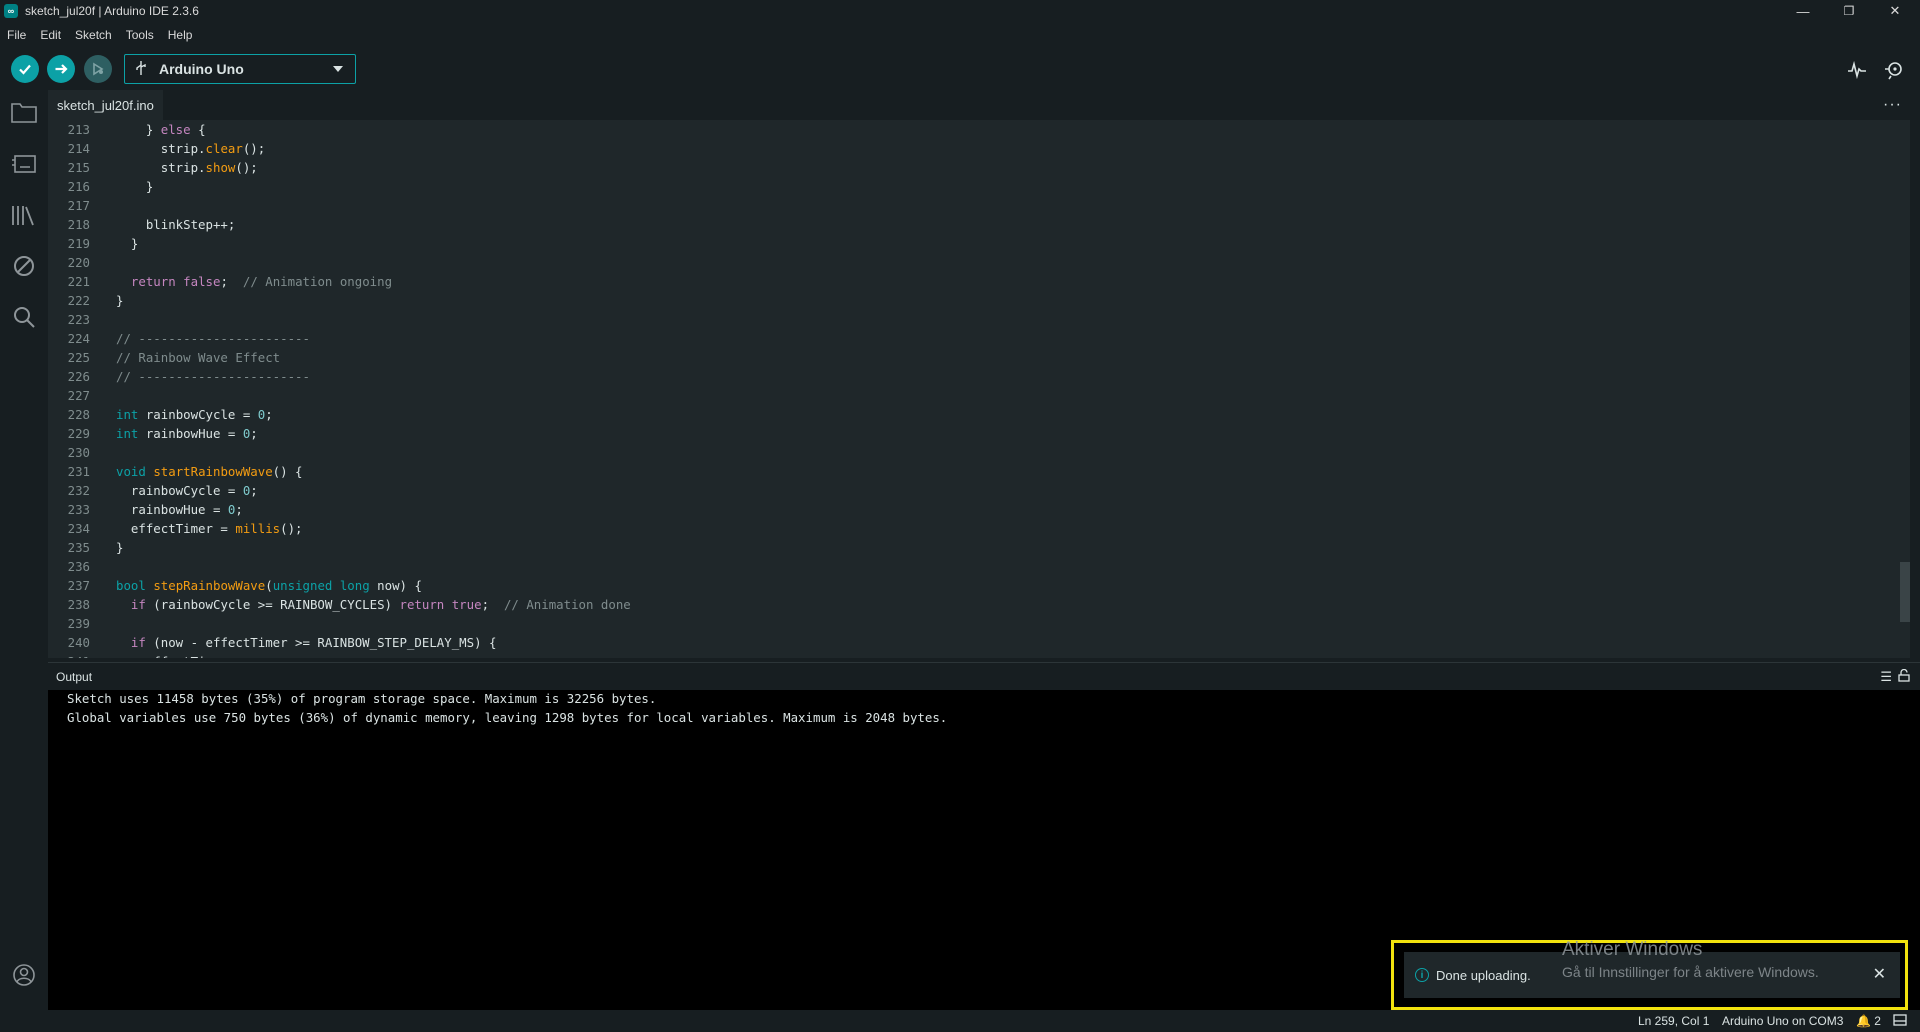 The image size is (1920, 1032). Describe the element at coordinates (1782, 1021) in the screenshot. I see `board-port-status: Arduino Uno on COM3` at that location.